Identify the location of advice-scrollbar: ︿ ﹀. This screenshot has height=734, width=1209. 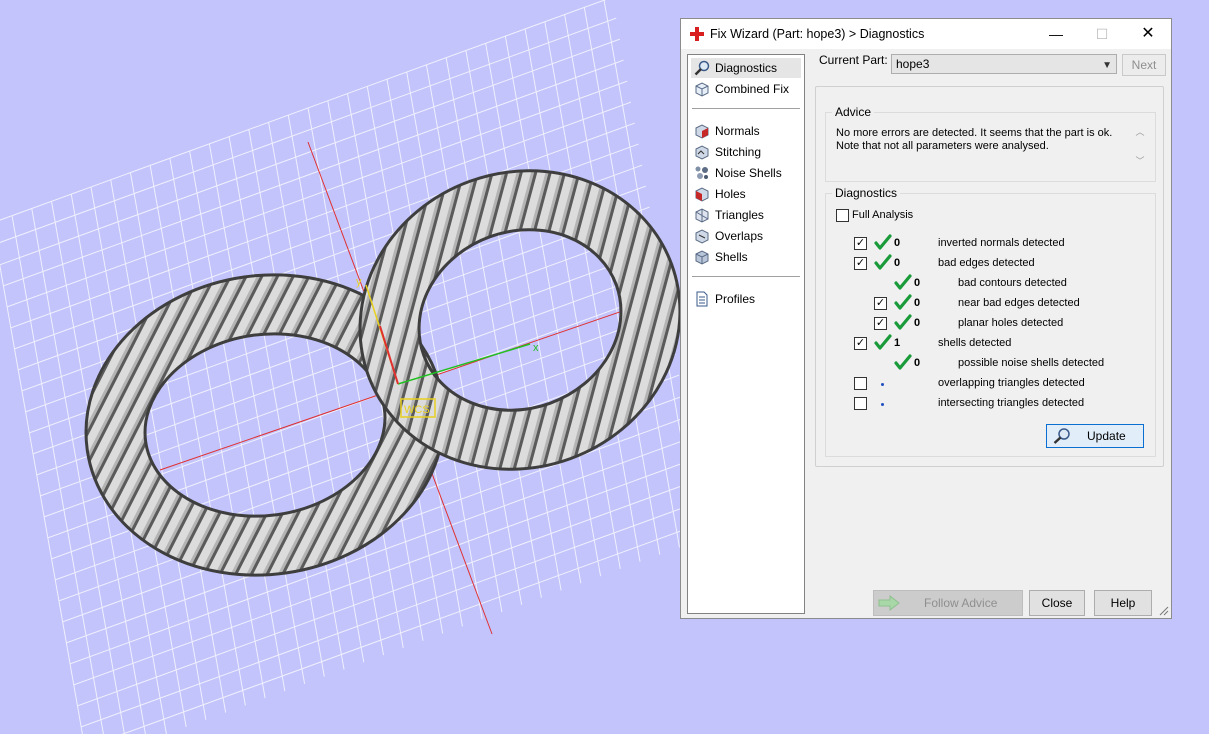
(1140, 148).